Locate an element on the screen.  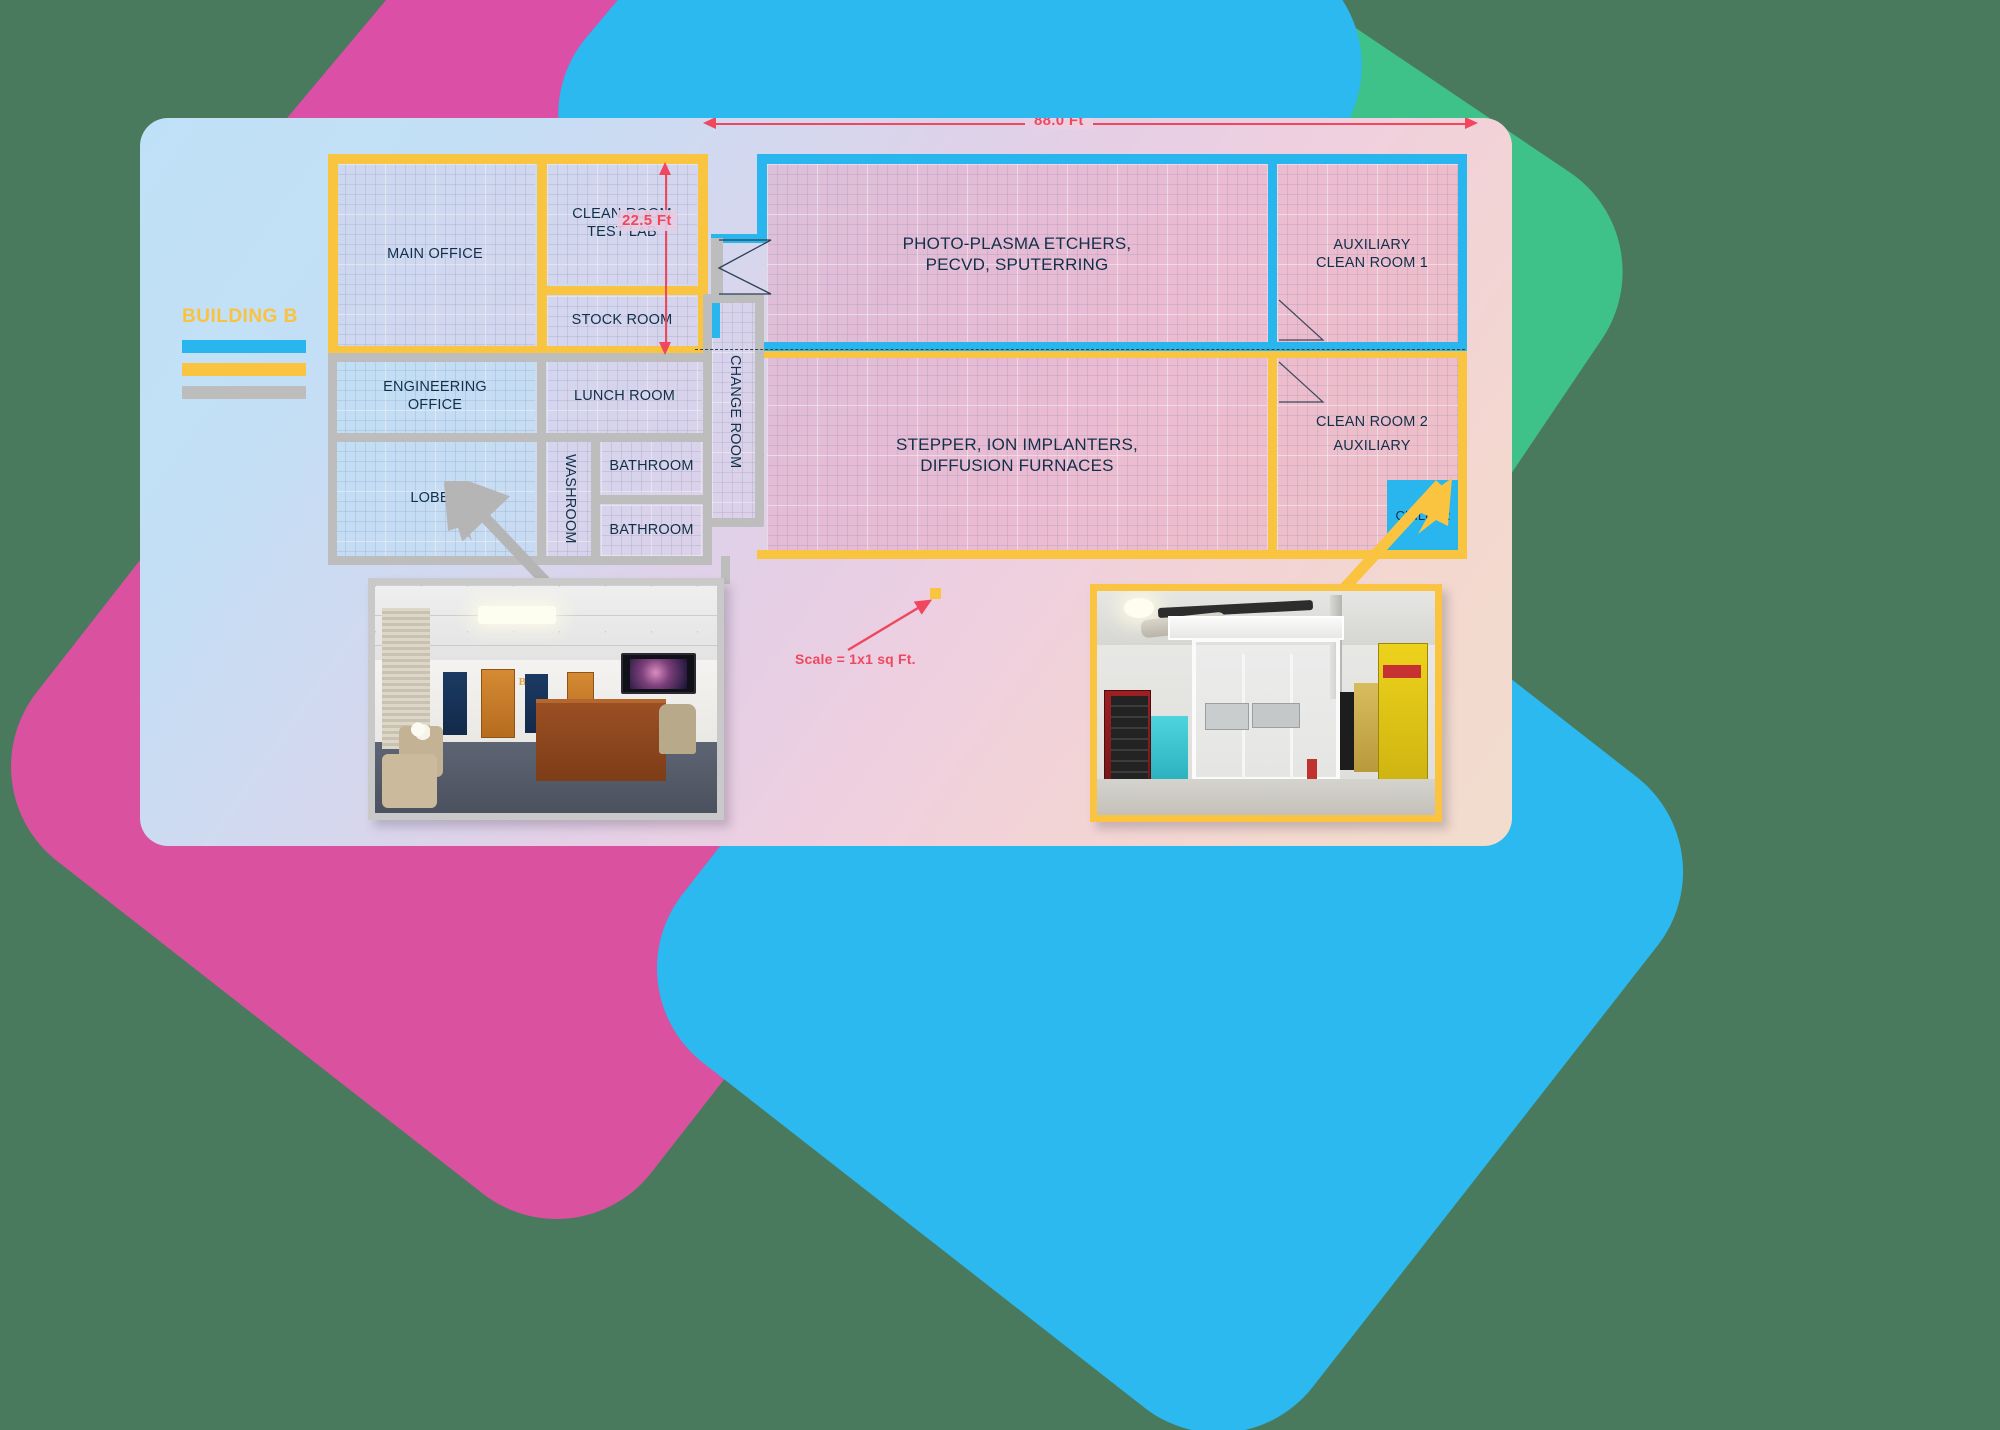
photo-cleanroom-image is located at coordinates (1266, 703).